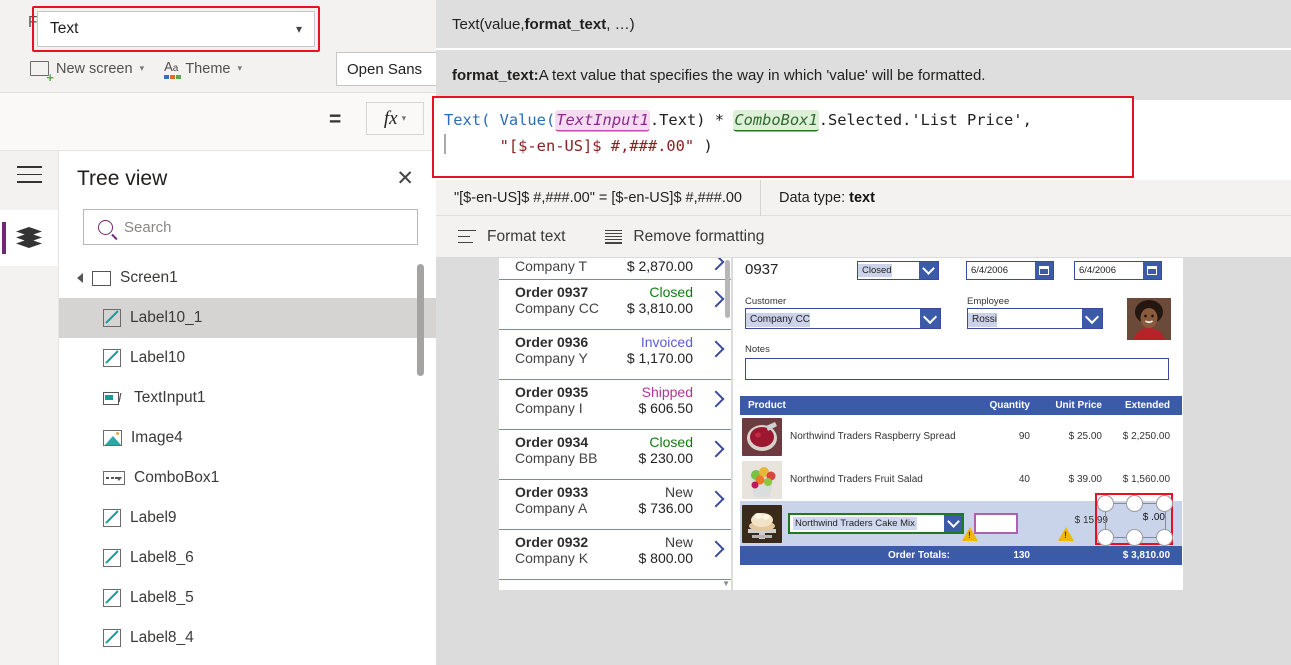  I want to click on gallery-row-0933: Order 0933 New Company A $ 736.00, so click(615, 505).